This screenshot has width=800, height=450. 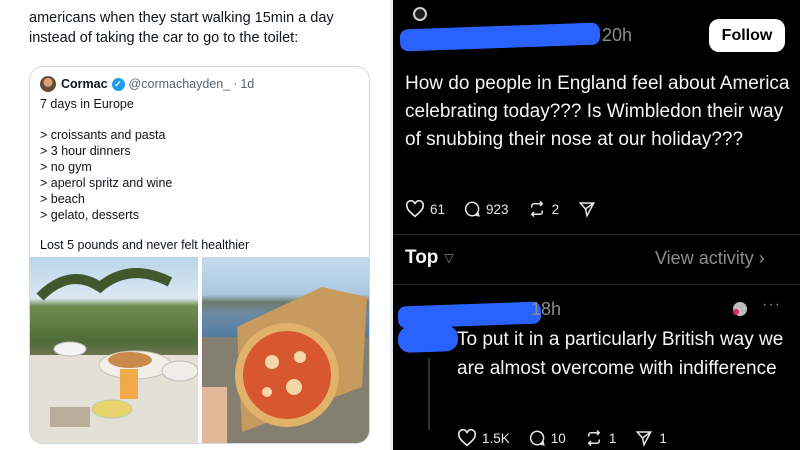 I want to click on avatar, so click(x=48, y=84).